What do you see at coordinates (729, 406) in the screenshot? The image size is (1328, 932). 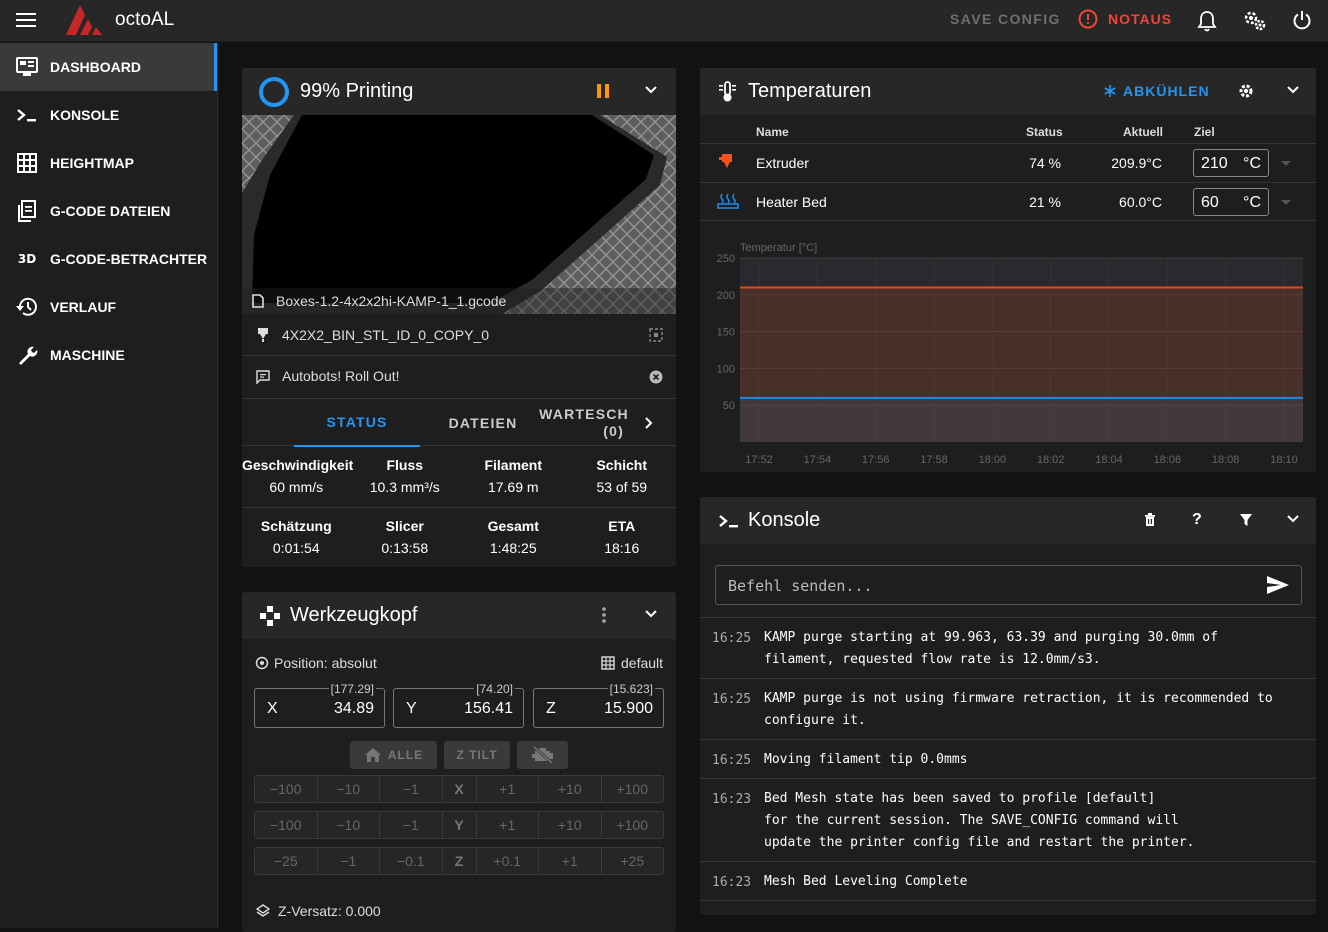 I see `y-tick-label: 50` at bounding box center [729, 406].